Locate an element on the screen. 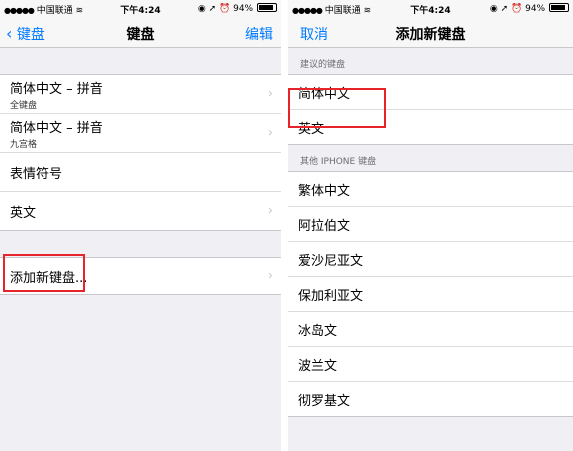  list-item: 繁体中文 is located at coordinates (430, 189).